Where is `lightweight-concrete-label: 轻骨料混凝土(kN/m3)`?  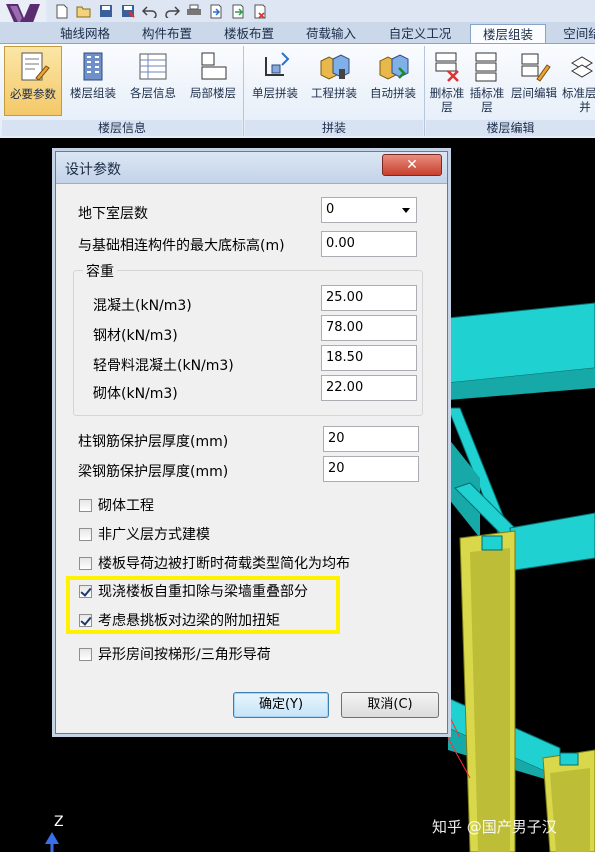 lightweight-concrete-label: 轻骨料混凝土(kN/m3) is located at coordinates (163, 366).